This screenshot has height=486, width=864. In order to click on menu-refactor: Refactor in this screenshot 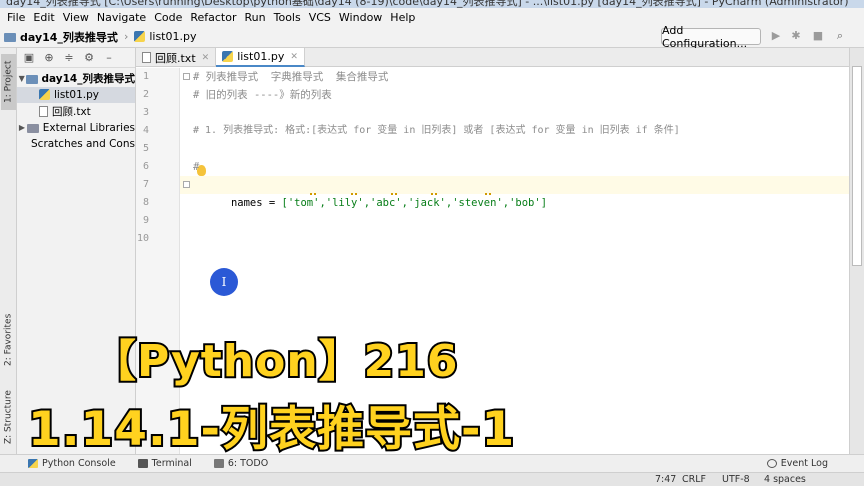, I will do `click(213, 17)`.